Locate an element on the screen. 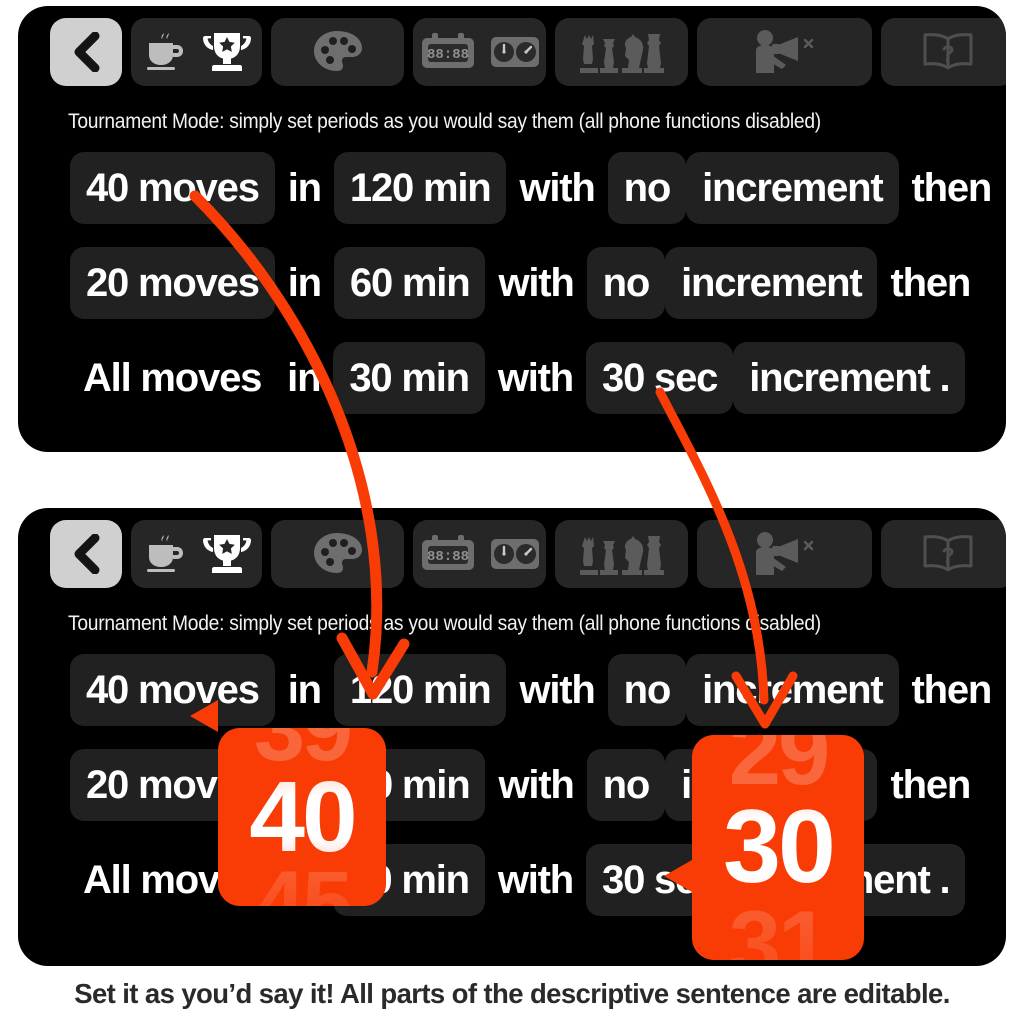  increment-picker-current: 30 is located at coordinates (779, 847).